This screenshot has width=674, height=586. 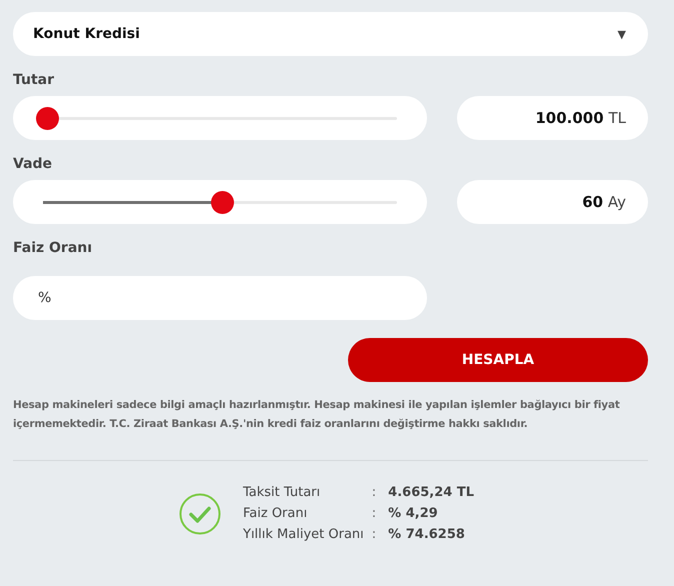 What do you see at coordinates (303, 534) in the screenshot?
I see `result-label: Yıllık Maliyet Oranı` at bounding box center [303, 534].